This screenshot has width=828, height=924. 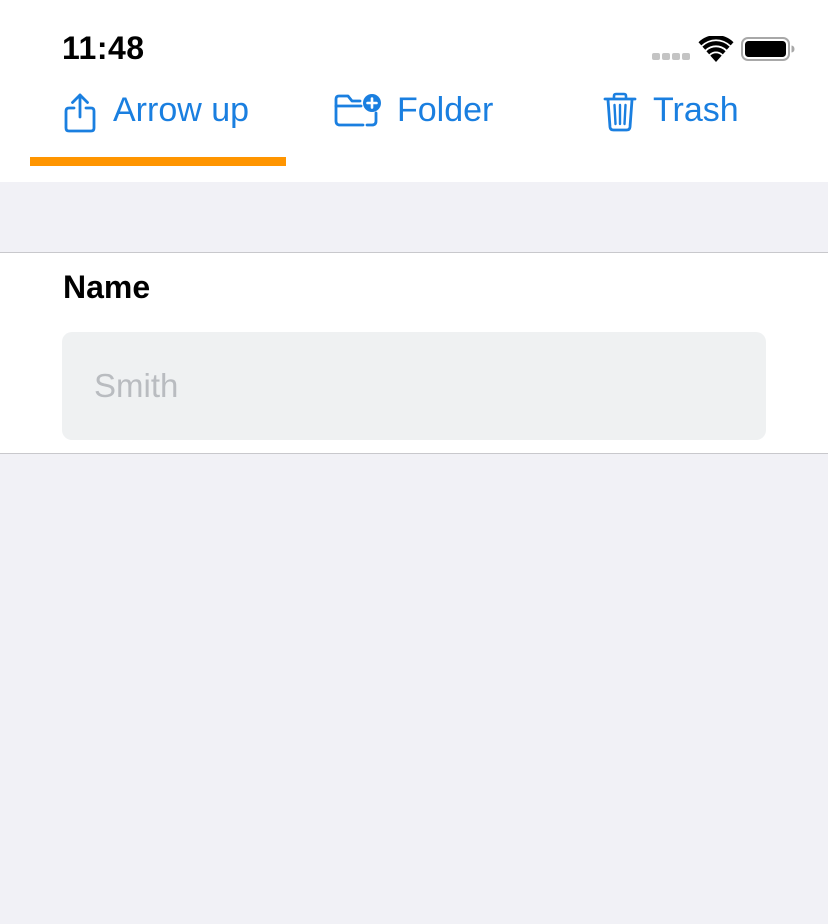 I want to click on tab-trash: Trash, so click(x=678, y=126).